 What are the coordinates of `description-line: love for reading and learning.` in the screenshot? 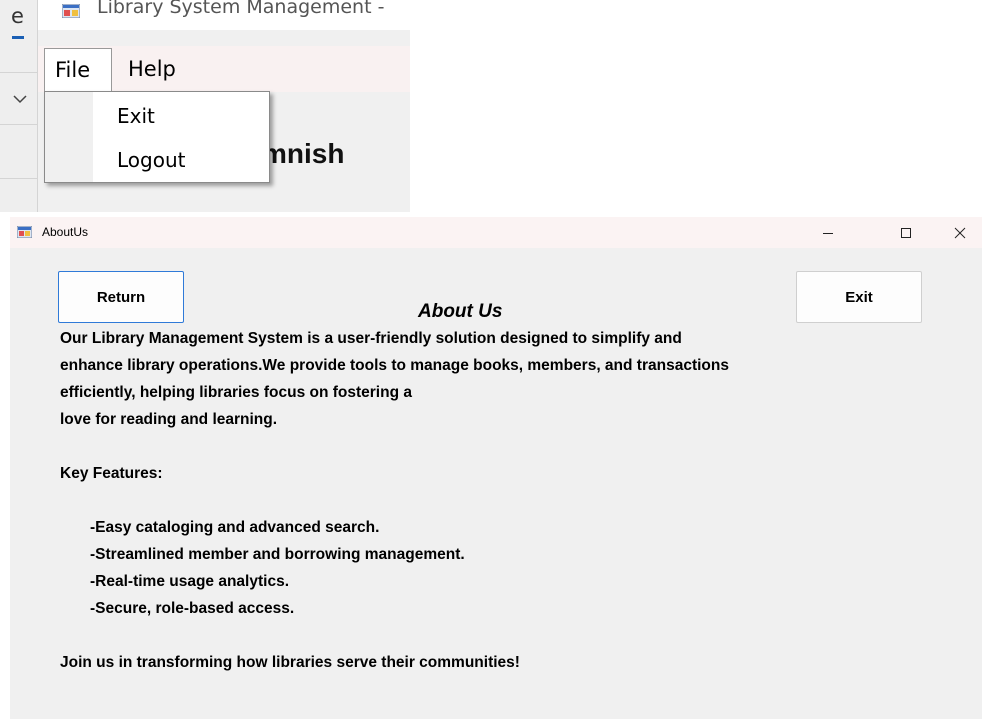 It's located at (169, 419).